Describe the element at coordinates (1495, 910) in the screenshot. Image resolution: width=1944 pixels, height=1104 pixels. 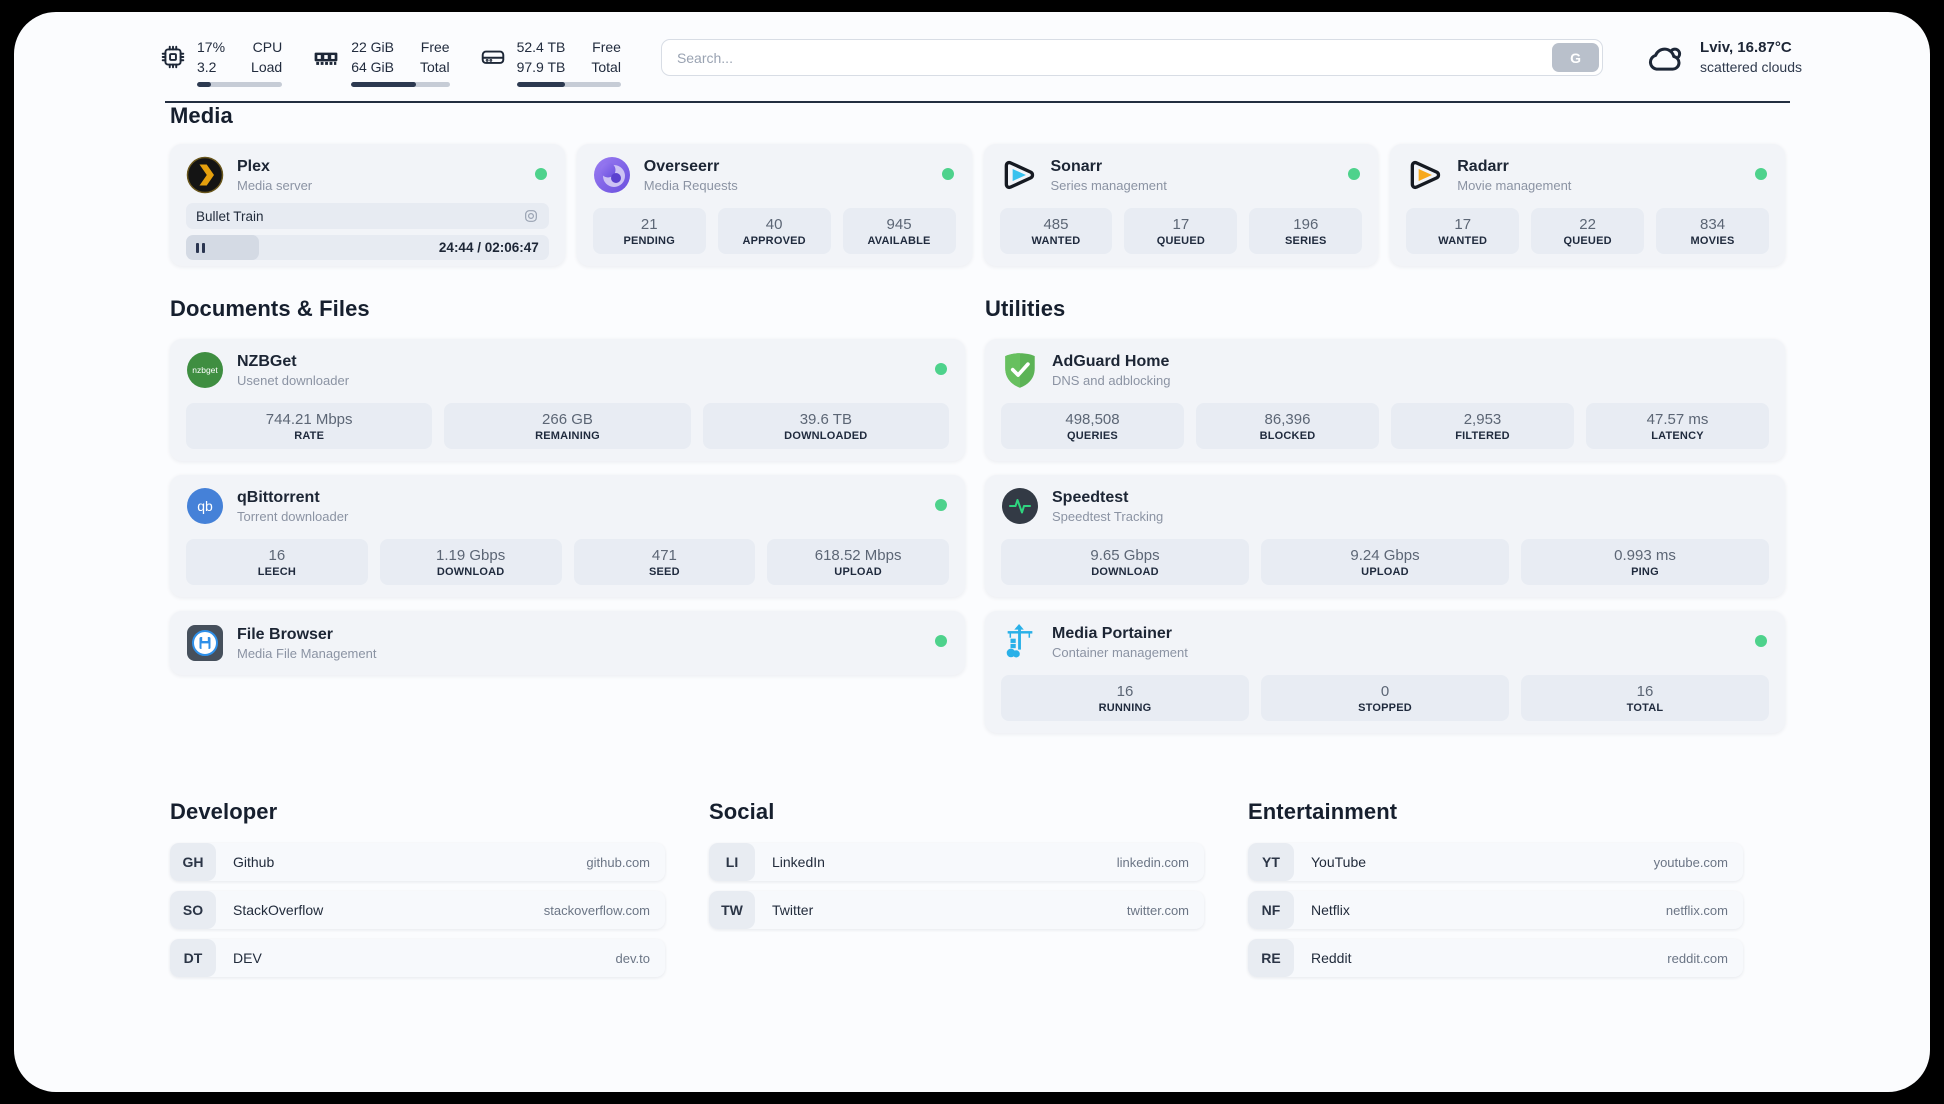
I see `link-netflix: NF Netflix netflix.com` at that location.